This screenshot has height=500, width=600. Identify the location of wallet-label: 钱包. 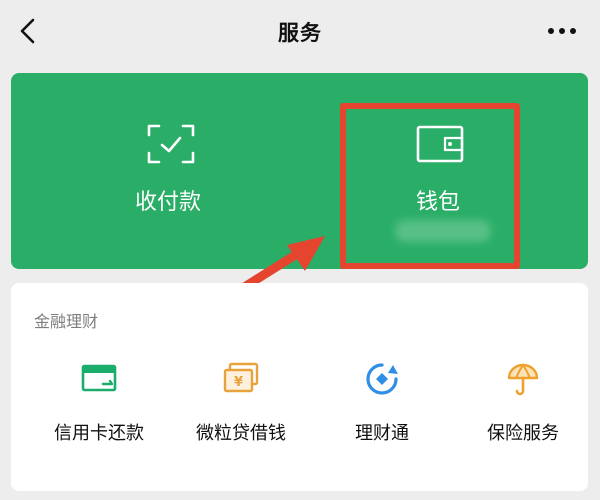
(438, 202).